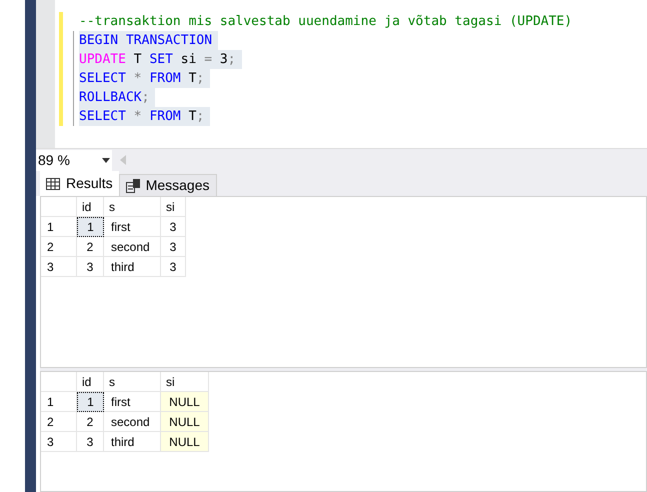  What do you see at coordinates (132, 267) in the screenshot?
I see `table-cell: third` at bounding box center [132, 267].